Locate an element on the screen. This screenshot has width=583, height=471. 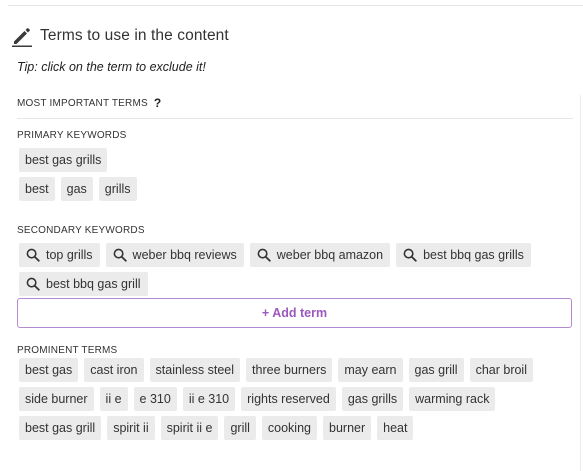
panel-title: Terms to use in the content is located at coordinates (134, 35).